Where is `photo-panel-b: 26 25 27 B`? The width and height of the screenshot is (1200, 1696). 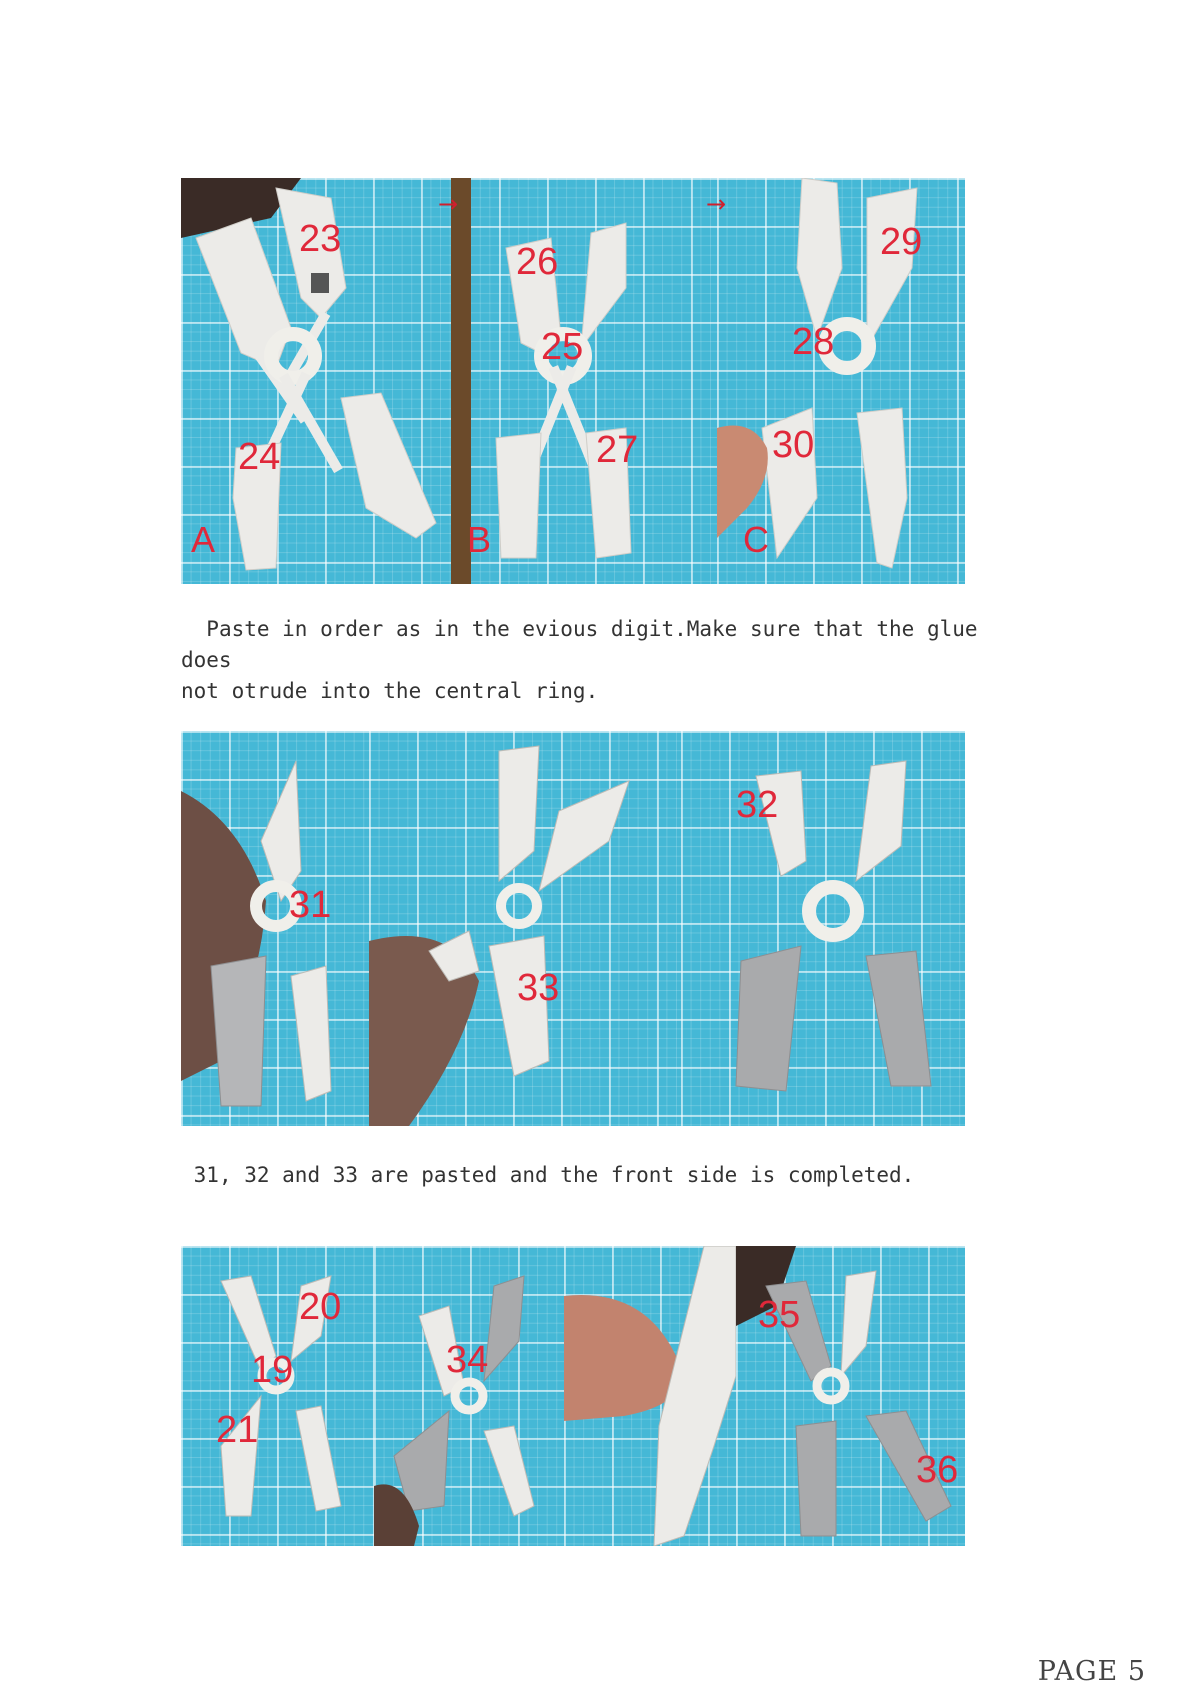 photo-panel-b: 26 25 27 B is located at coordinates (584, 381).